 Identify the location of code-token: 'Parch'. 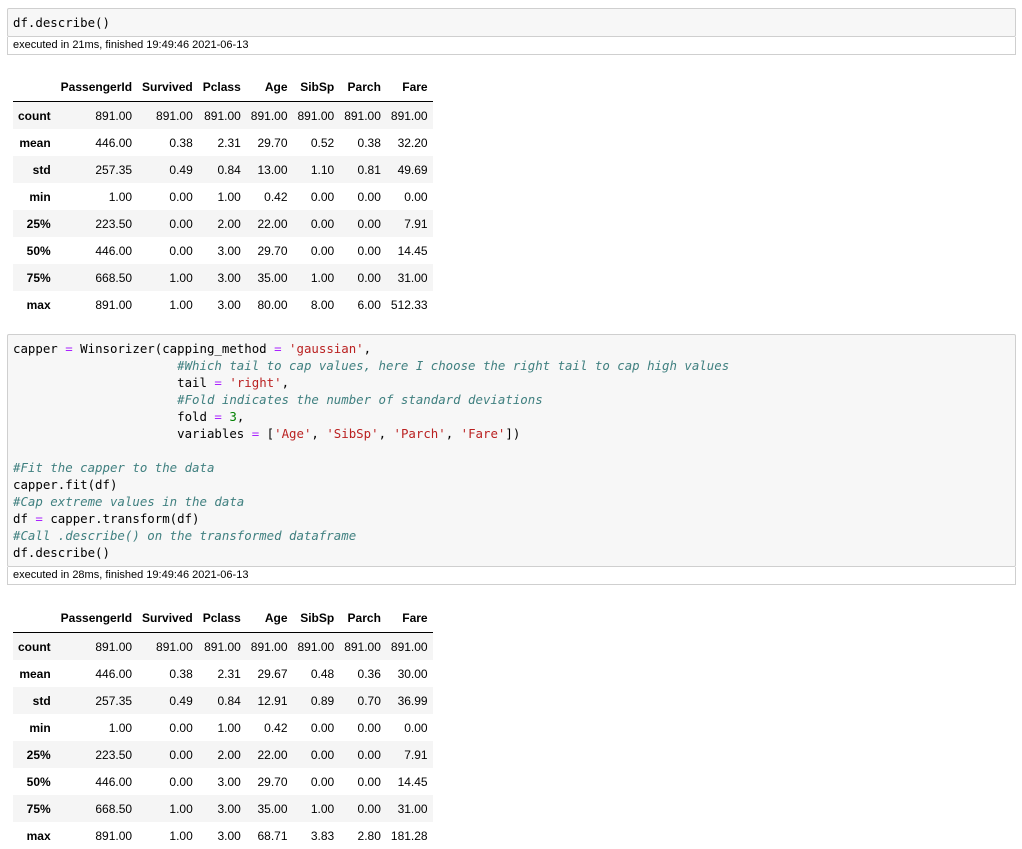
(419, 433).